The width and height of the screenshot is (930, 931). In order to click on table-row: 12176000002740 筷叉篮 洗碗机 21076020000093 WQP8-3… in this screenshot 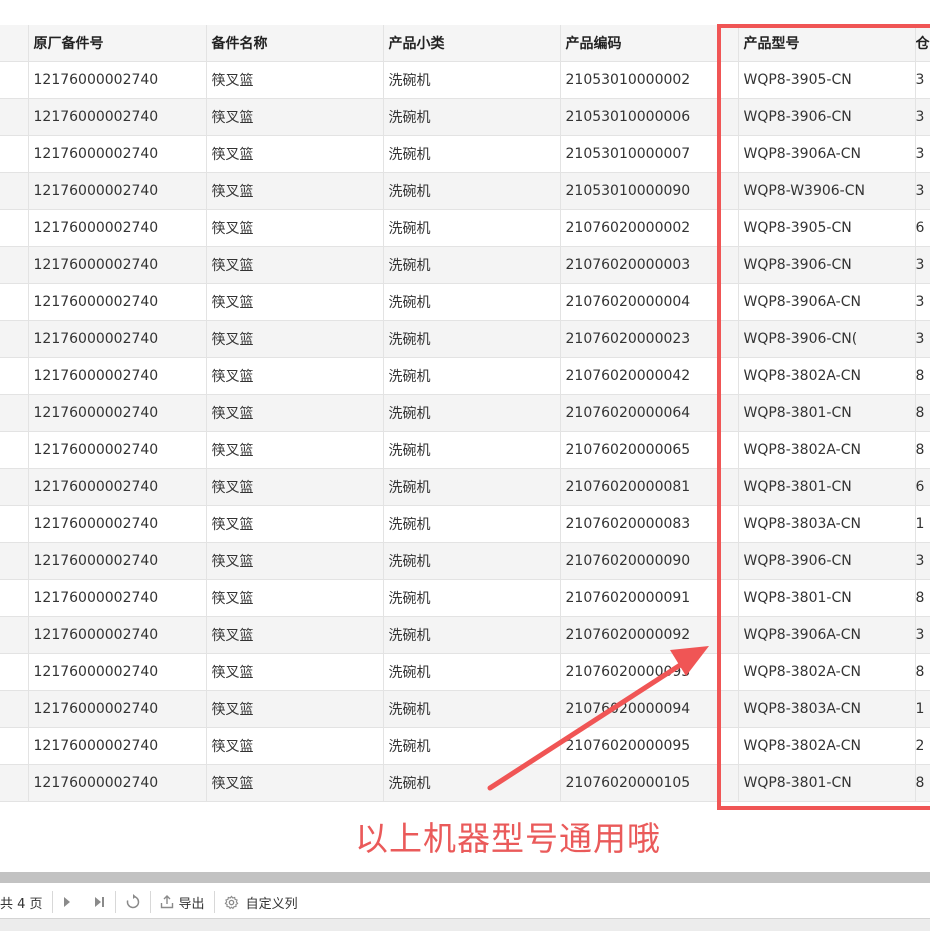, I will do `click(465, 672)`.